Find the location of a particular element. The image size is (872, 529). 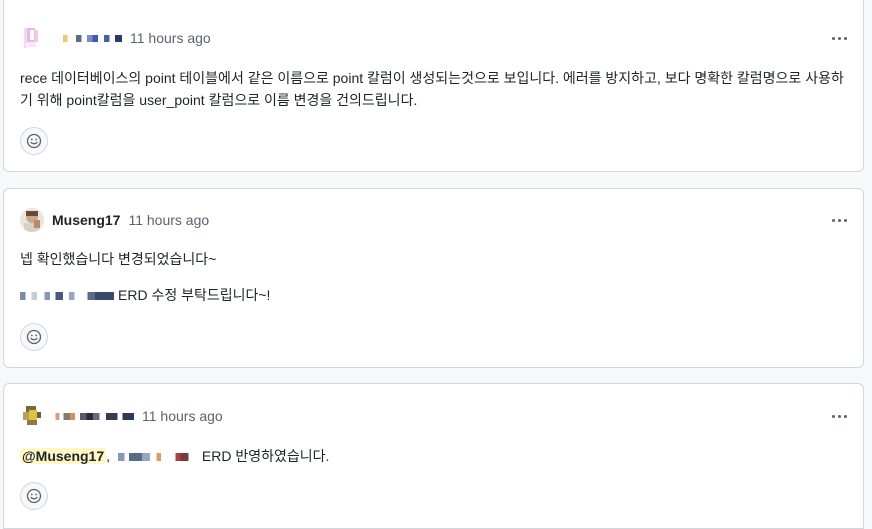

comment-paragraph-with-redaction: ERD 수정 부탁드립니다~! is located at coordinates (433, 295).